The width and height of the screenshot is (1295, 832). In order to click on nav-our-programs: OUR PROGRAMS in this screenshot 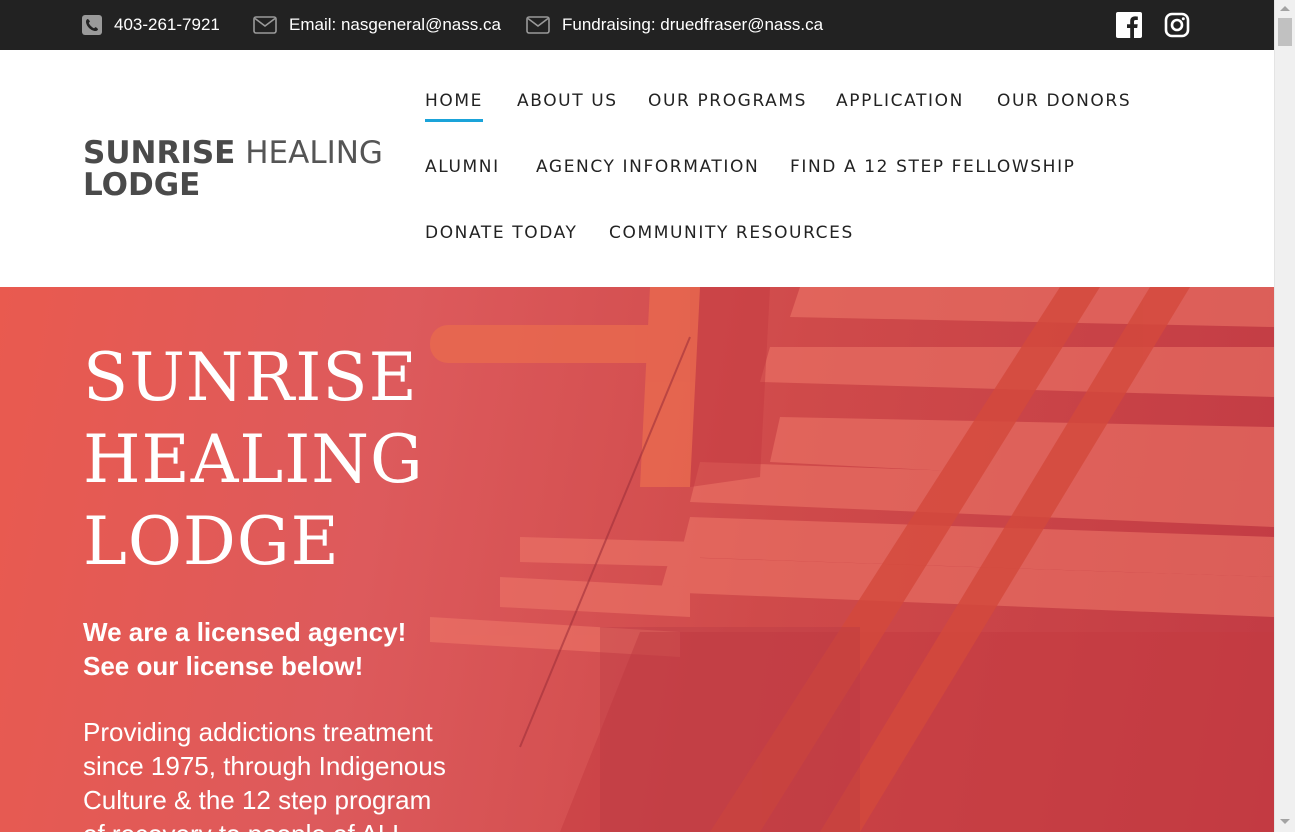, I will do `click(727, 101)`.